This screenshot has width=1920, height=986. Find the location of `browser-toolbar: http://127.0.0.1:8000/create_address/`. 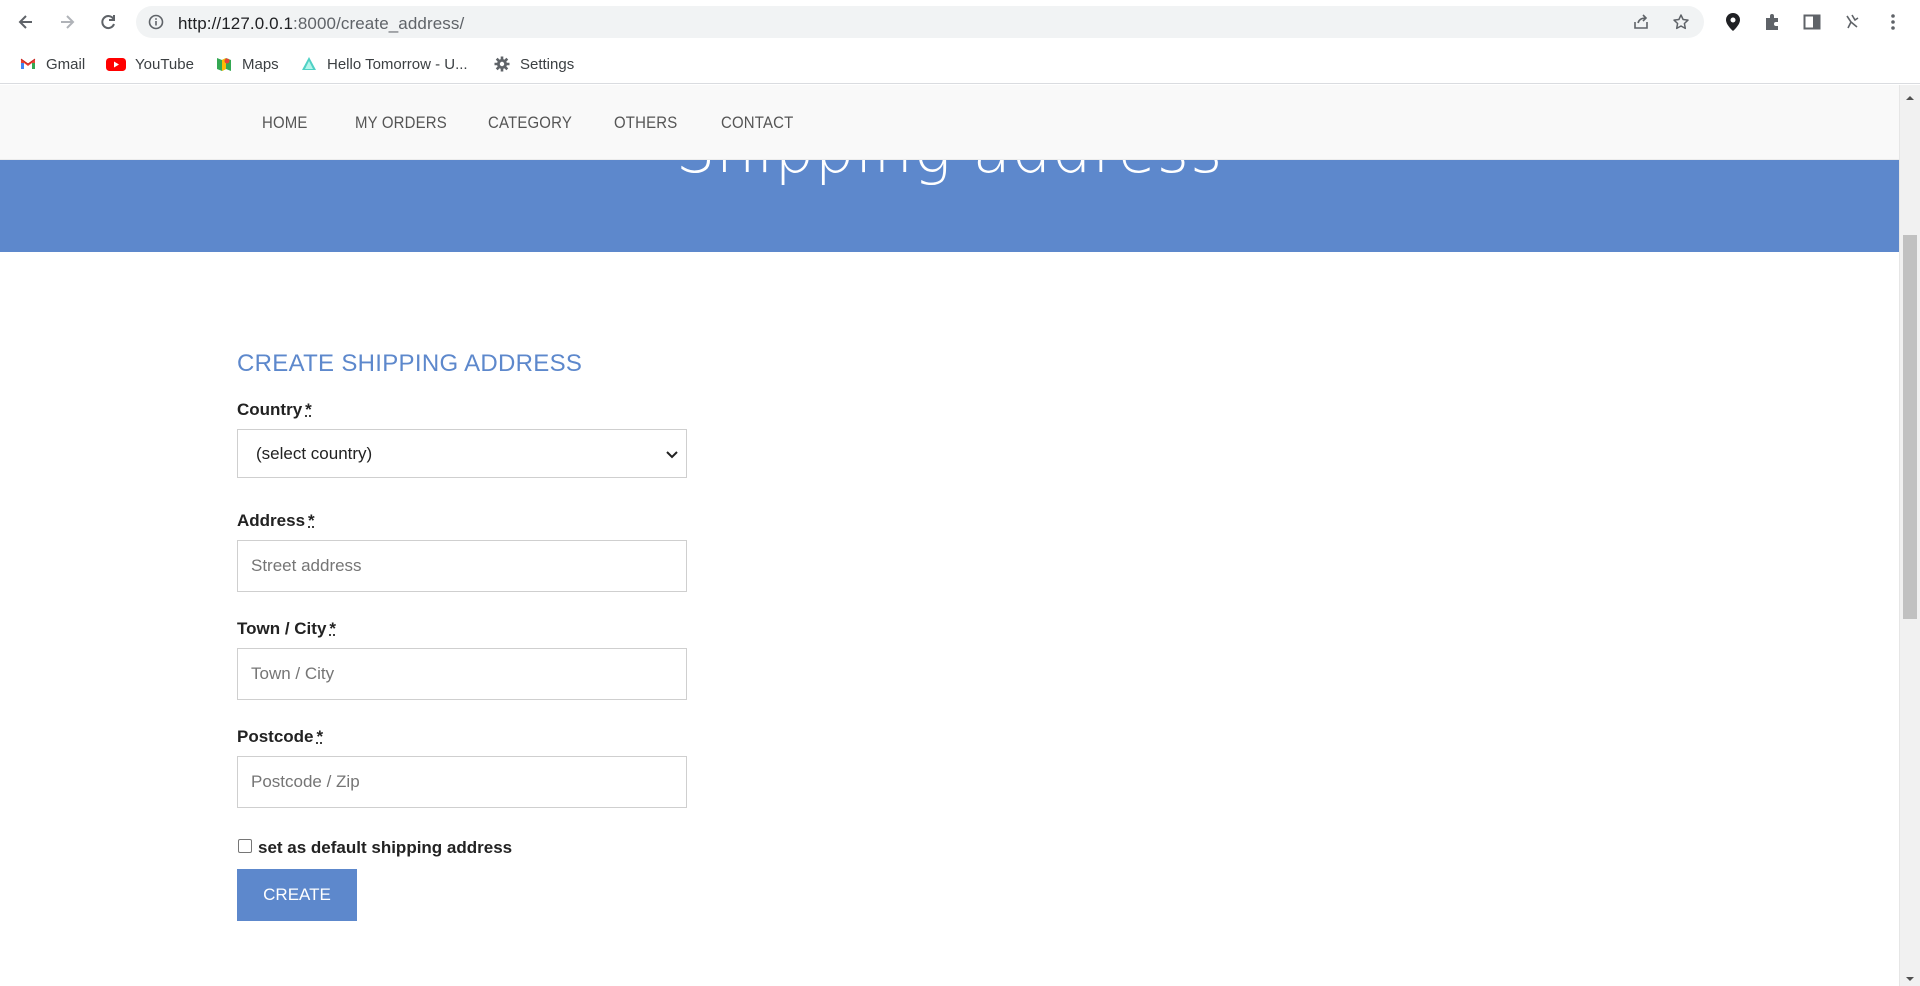

browser-toolbar: http://127.0.0.1:8000/create_address/ is located at coordinates (960, 22).